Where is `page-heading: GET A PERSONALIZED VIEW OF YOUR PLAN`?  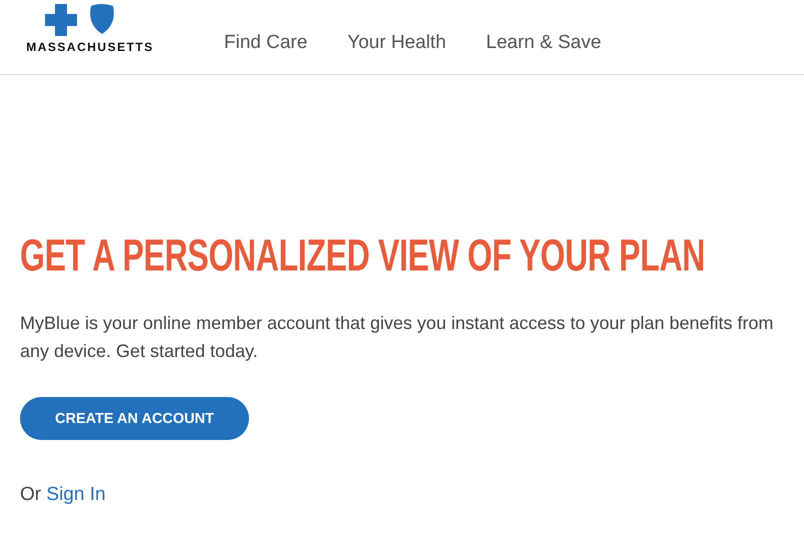
page-heading: GET A PERSONALIZED VIEW OF YOUR PLAN is located at coordinates (362, 255).